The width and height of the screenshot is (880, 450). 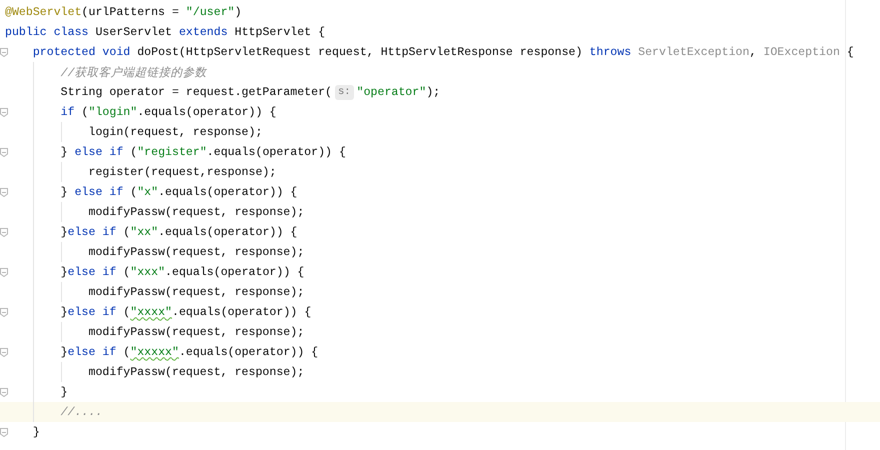 I want to click on code-line: }else if ("xx".equals(operator)) {, so click(x=179, y=232).